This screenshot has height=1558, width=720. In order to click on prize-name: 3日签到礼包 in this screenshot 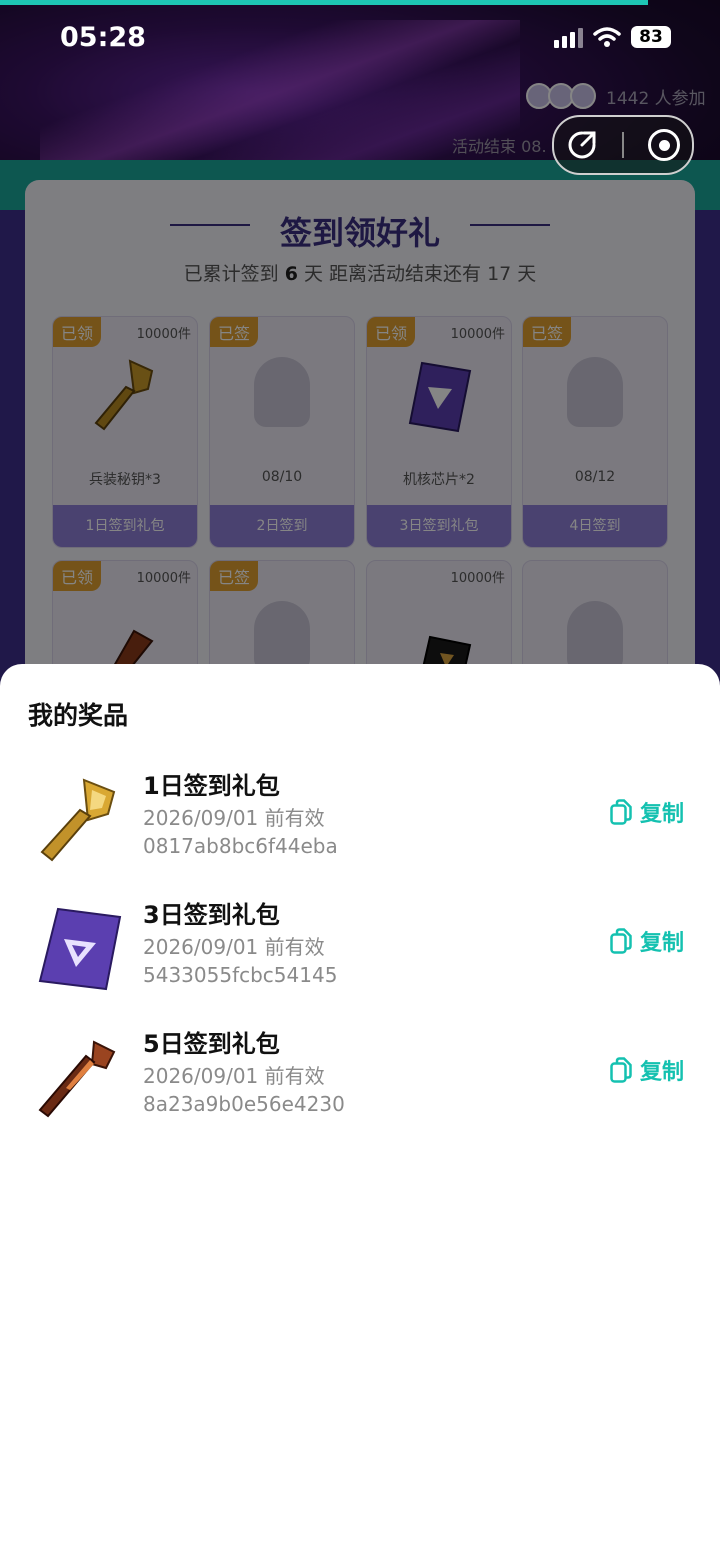, I will do `click(211, 915)`.